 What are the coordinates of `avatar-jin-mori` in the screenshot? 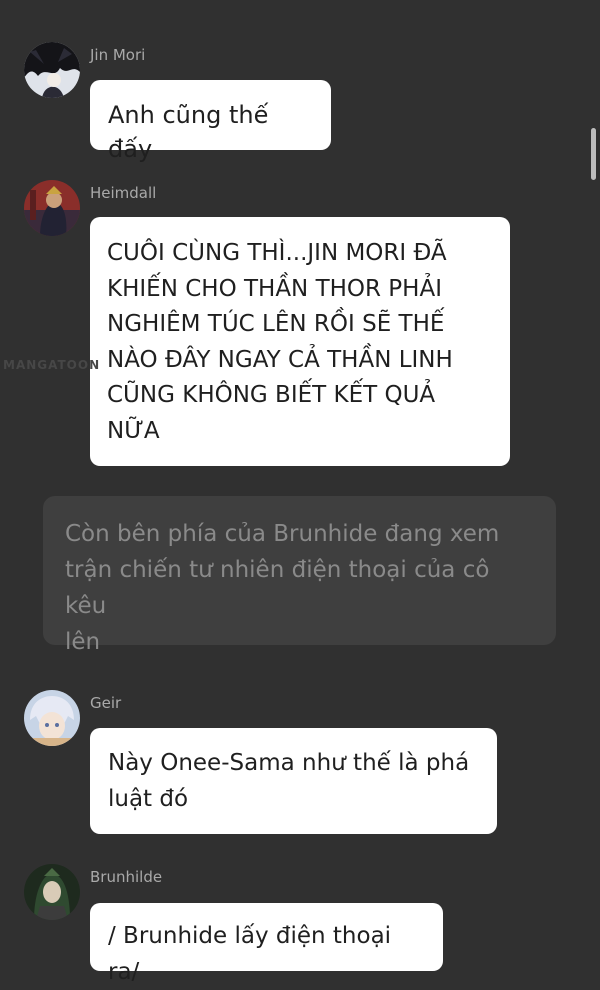 It's located at (52, 70).